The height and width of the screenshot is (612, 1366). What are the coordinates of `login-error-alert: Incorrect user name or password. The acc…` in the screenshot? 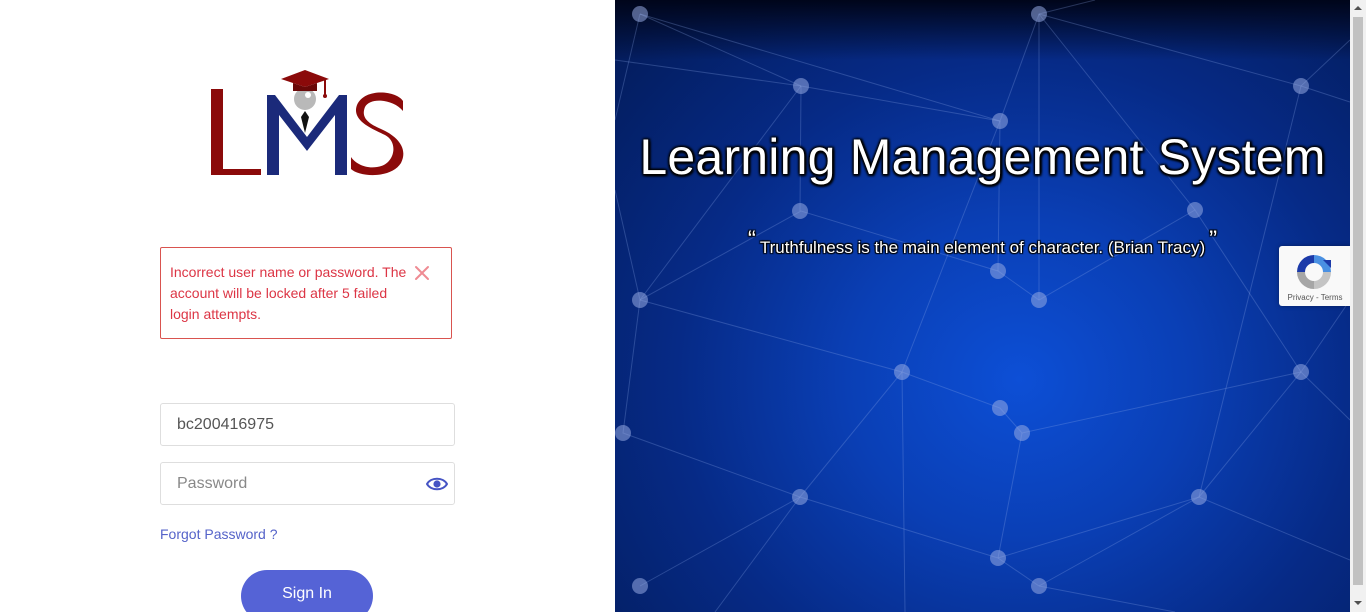 It's located at (306, 293).